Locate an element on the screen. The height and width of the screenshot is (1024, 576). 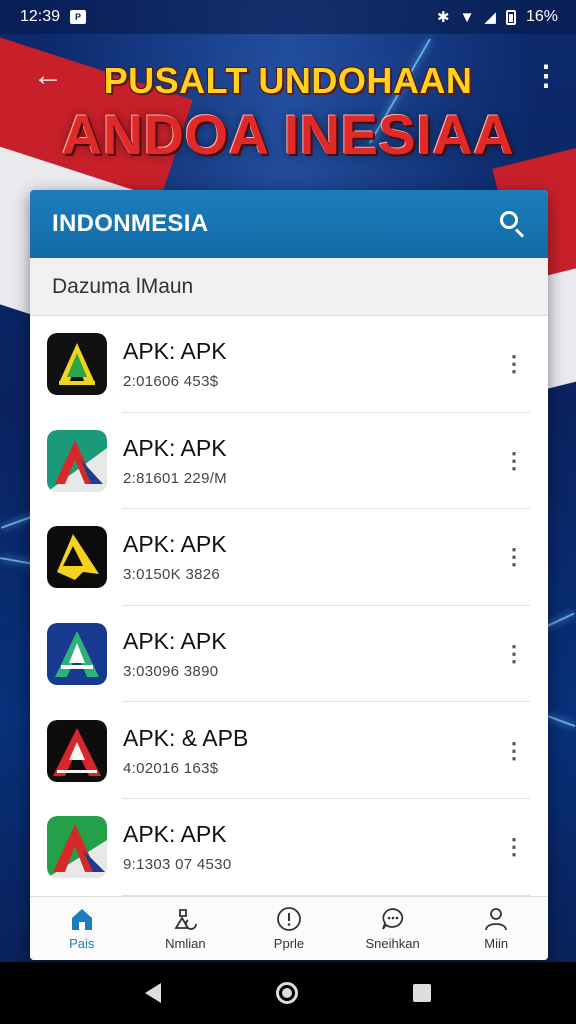
app-list-item: APK: APK 2:01606 453$ ⋮ is located at coordinates (289, 364).